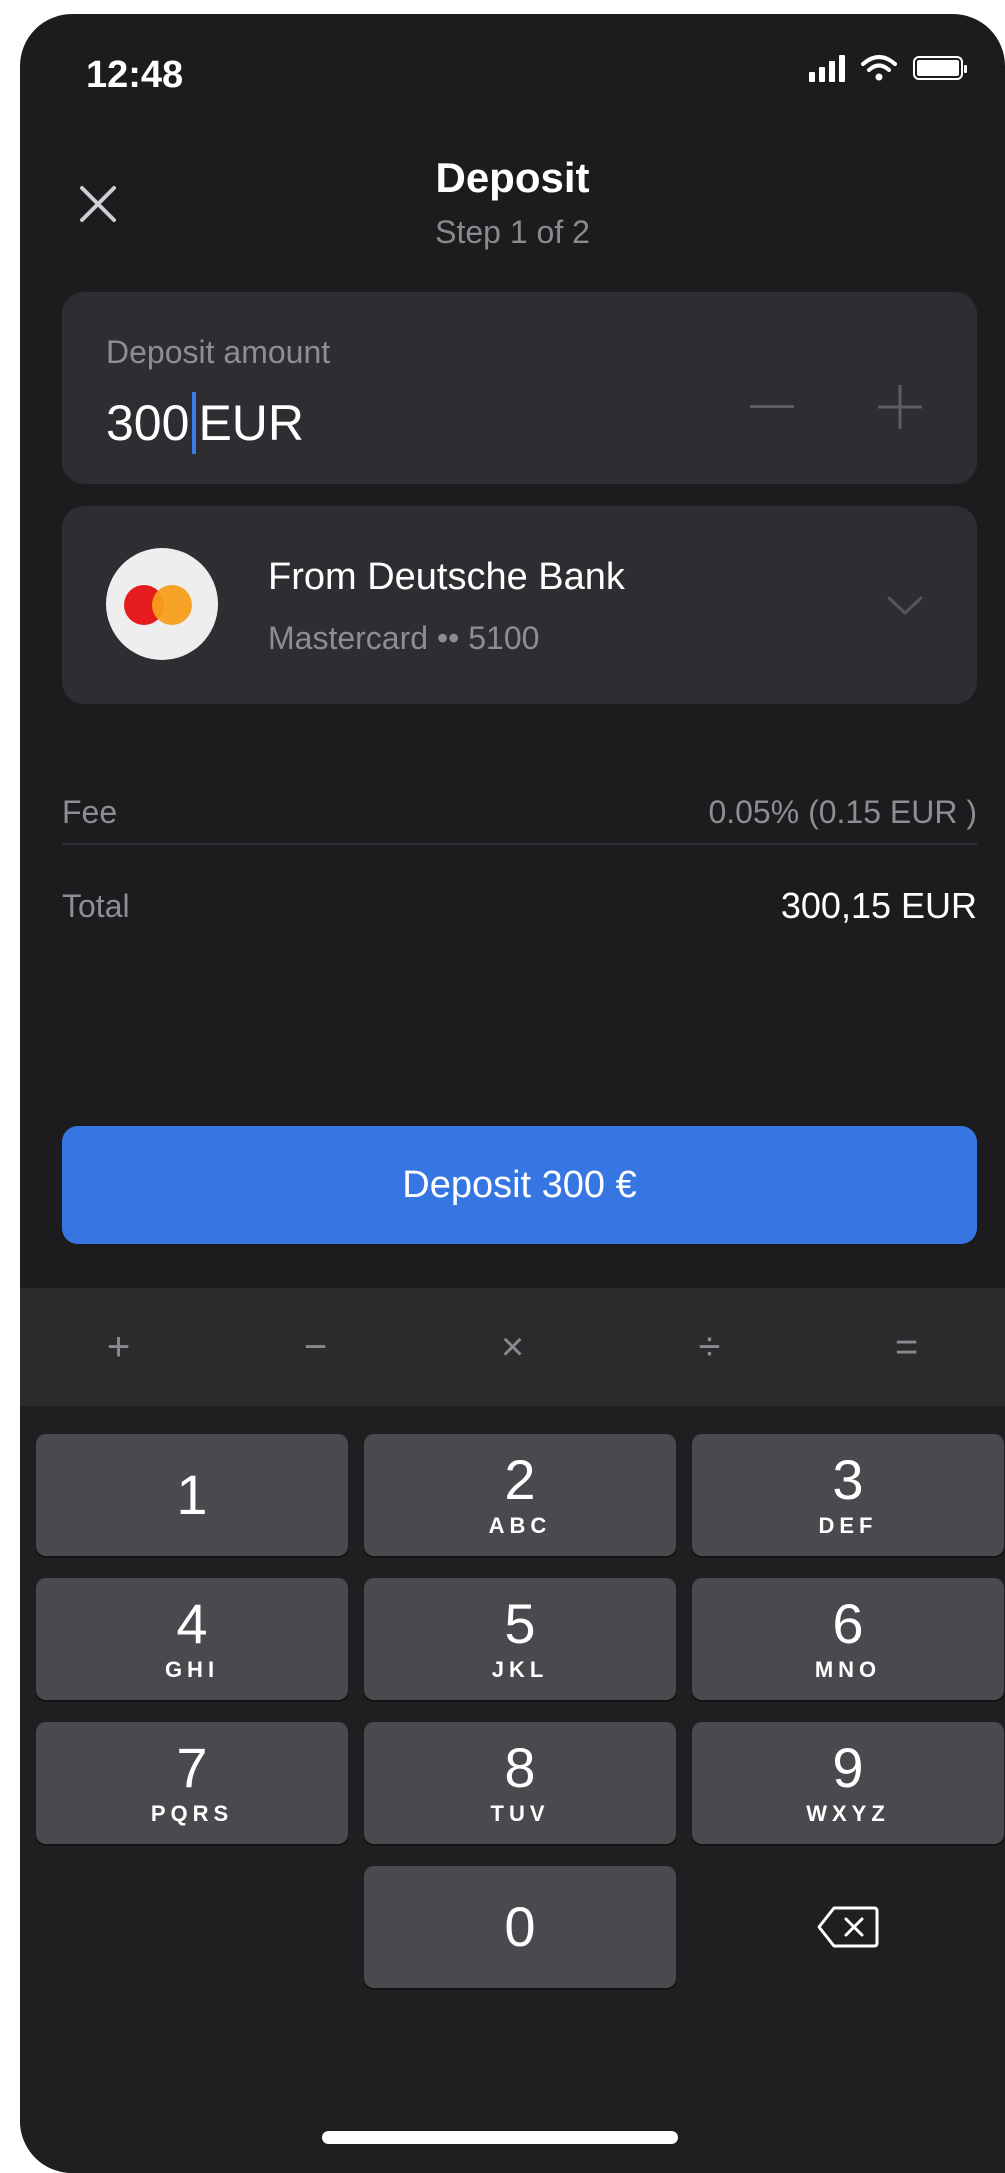 The width and height of the screenshot is (1005, 2173). Describe the element at coordinates (519, 844) in the screenshot. I see `summary-divider` at that location.